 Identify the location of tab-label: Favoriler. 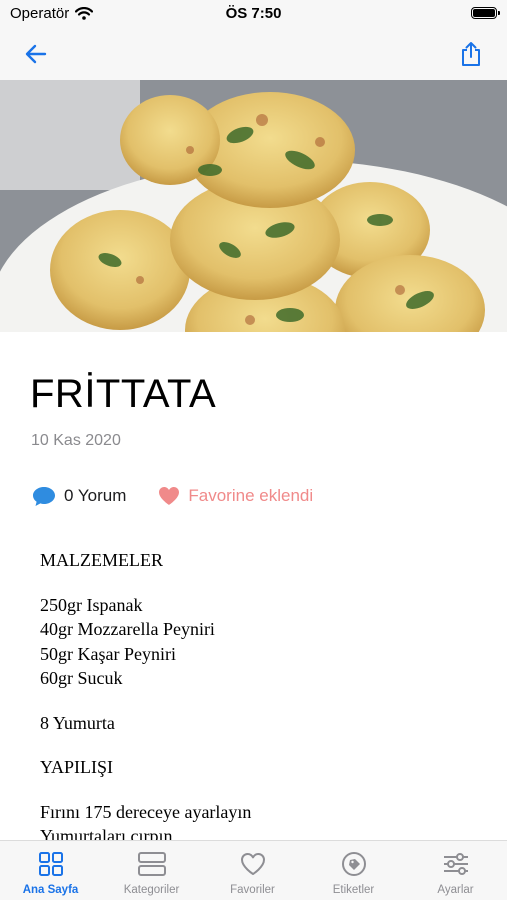
(252, 890).